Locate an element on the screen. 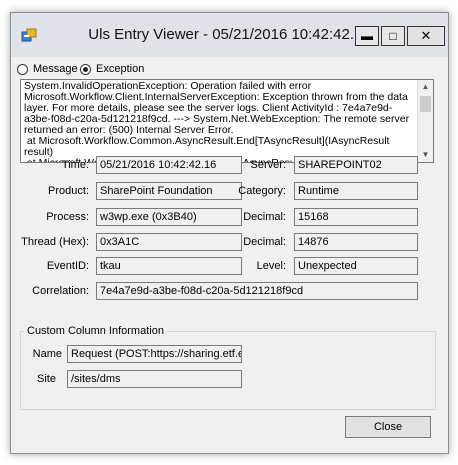 This screenshot has width=458, height=465. level-label: Level: is located at coordinates (271, 266).